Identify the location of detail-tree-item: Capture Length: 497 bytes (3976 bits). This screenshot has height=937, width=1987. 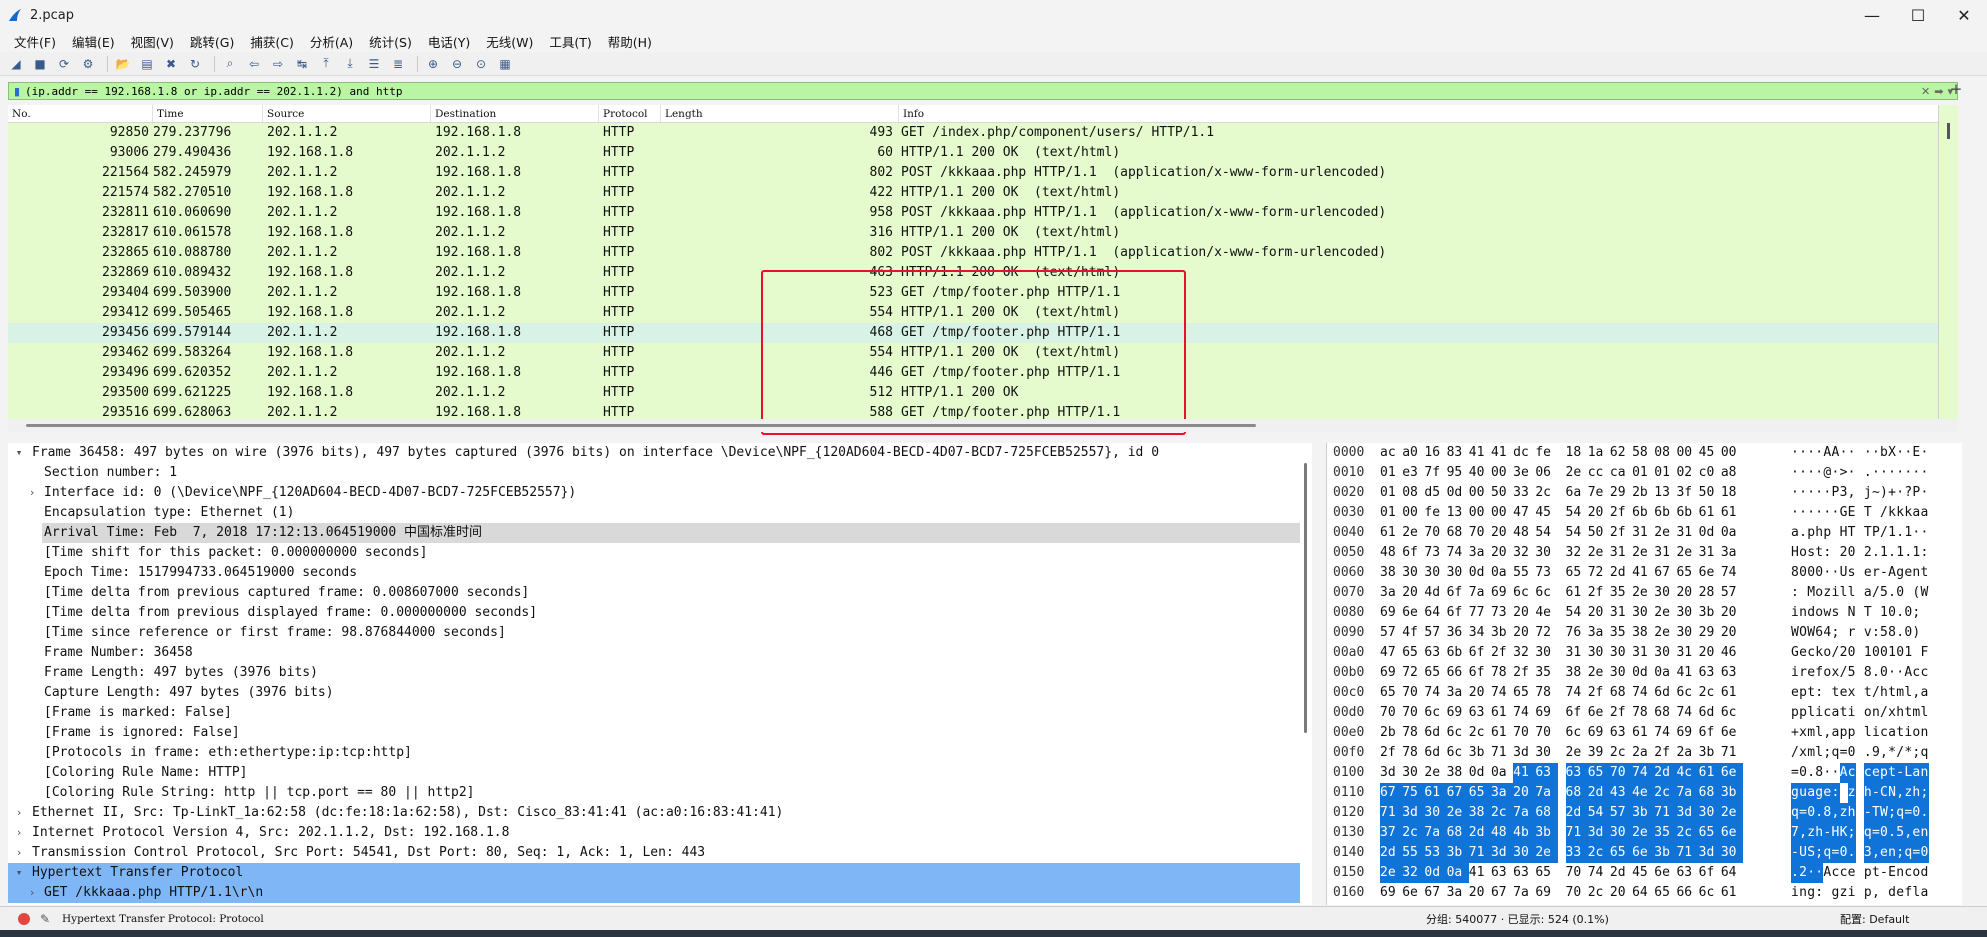
(659, 693).